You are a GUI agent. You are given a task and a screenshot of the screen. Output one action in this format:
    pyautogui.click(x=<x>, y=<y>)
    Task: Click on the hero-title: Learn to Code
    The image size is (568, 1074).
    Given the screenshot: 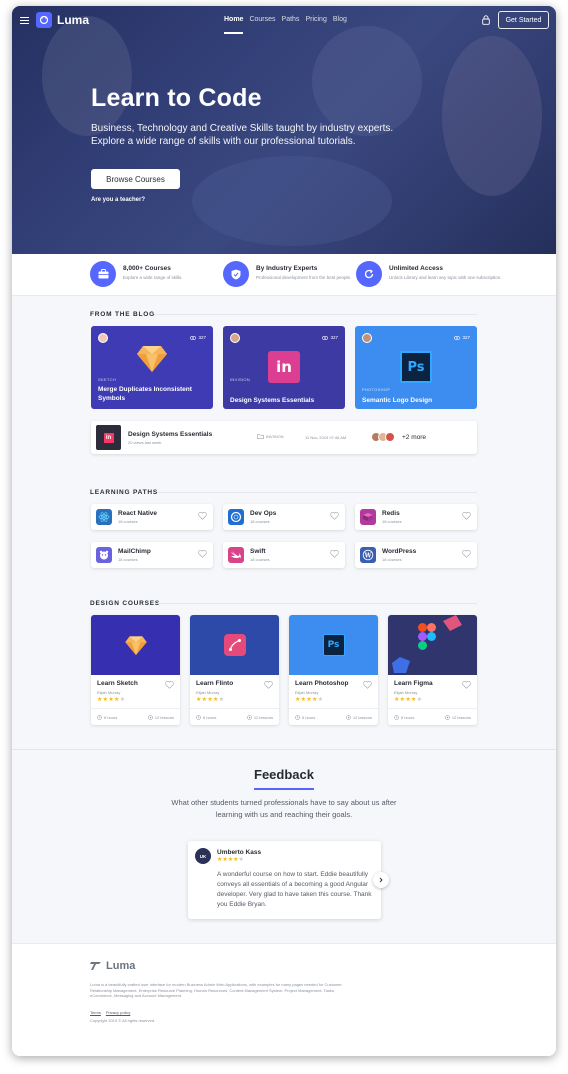 What is the action you would take?
    pyautogui.click(x=176, y=98)
    